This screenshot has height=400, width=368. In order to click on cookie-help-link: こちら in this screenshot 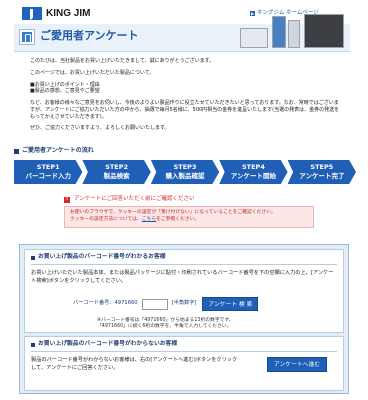, I will do `click(149, 219)`.